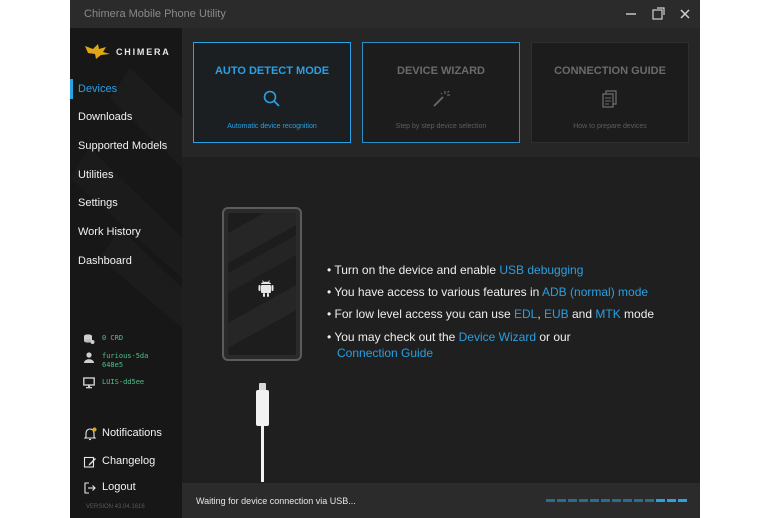 The image size is (770, 518). I want to click on mtk-link: MTK, so click(607, 314).